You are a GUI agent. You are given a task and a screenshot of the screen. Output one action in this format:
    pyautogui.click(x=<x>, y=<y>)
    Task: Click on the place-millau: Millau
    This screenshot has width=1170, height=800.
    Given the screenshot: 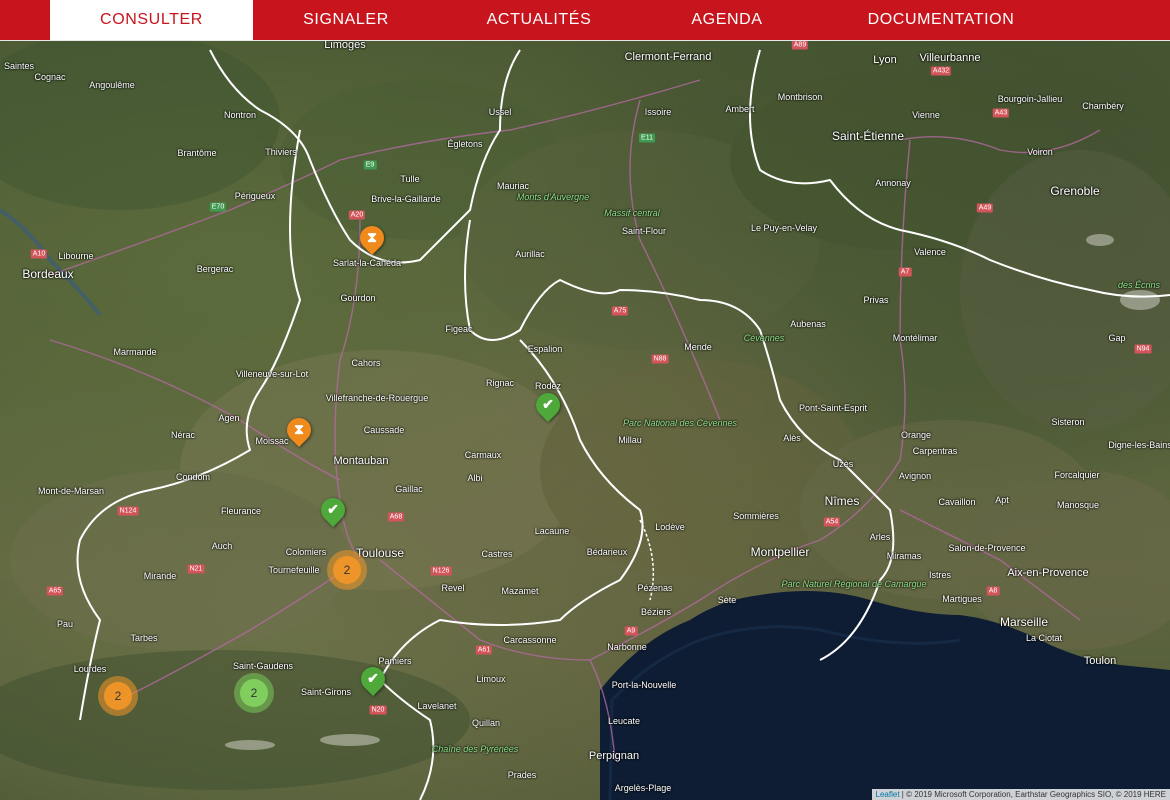 What is the action you would take?
    pyautogui.click(x=630, y=440)
    